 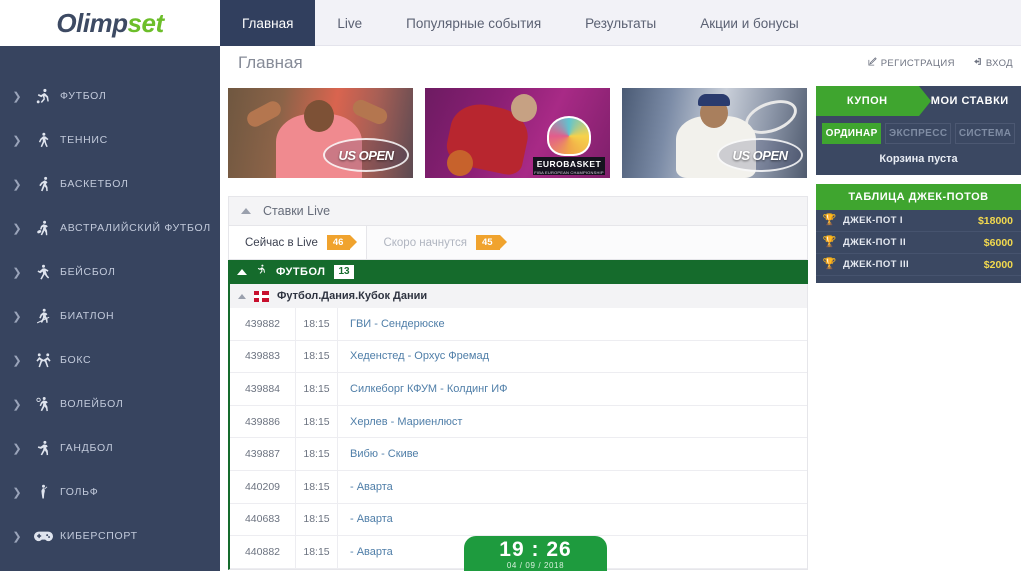 What do you see at coordinates (43, 360) in the screenshot?
I see `boxing-icon` at bounding box center [43, 360].